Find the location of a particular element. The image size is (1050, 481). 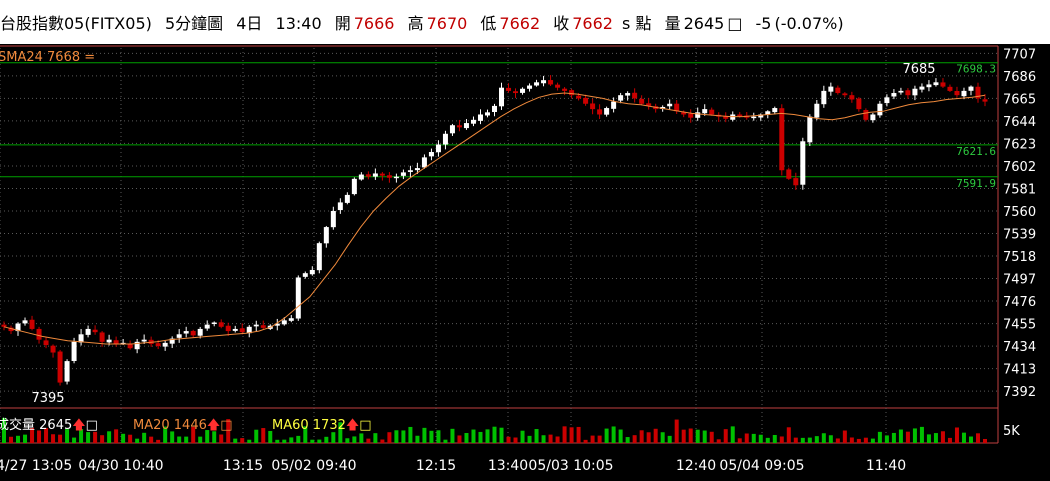

y-tick-label: 7392 is located at coordinates (1019, 392).